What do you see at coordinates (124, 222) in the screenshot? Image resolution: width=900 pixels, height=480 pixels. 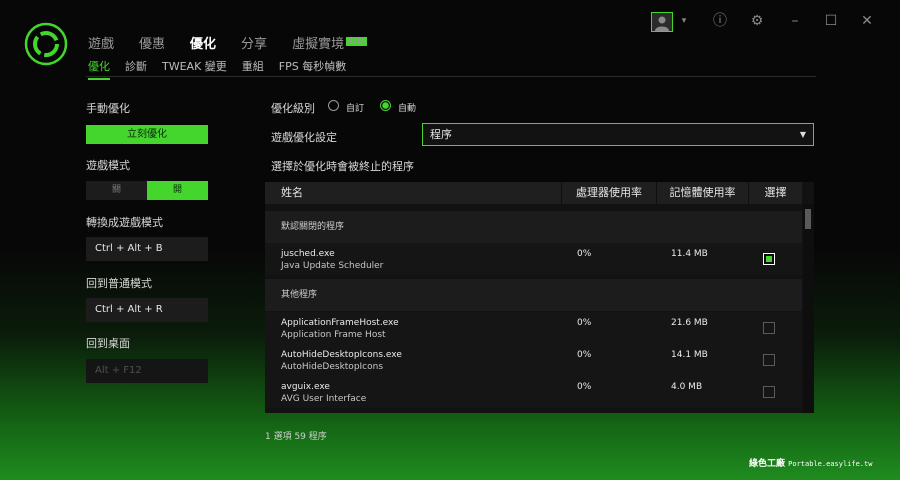 I see `switch-game-mode-title: 轉換成遊戲模式` at bounding box center [124, 222].